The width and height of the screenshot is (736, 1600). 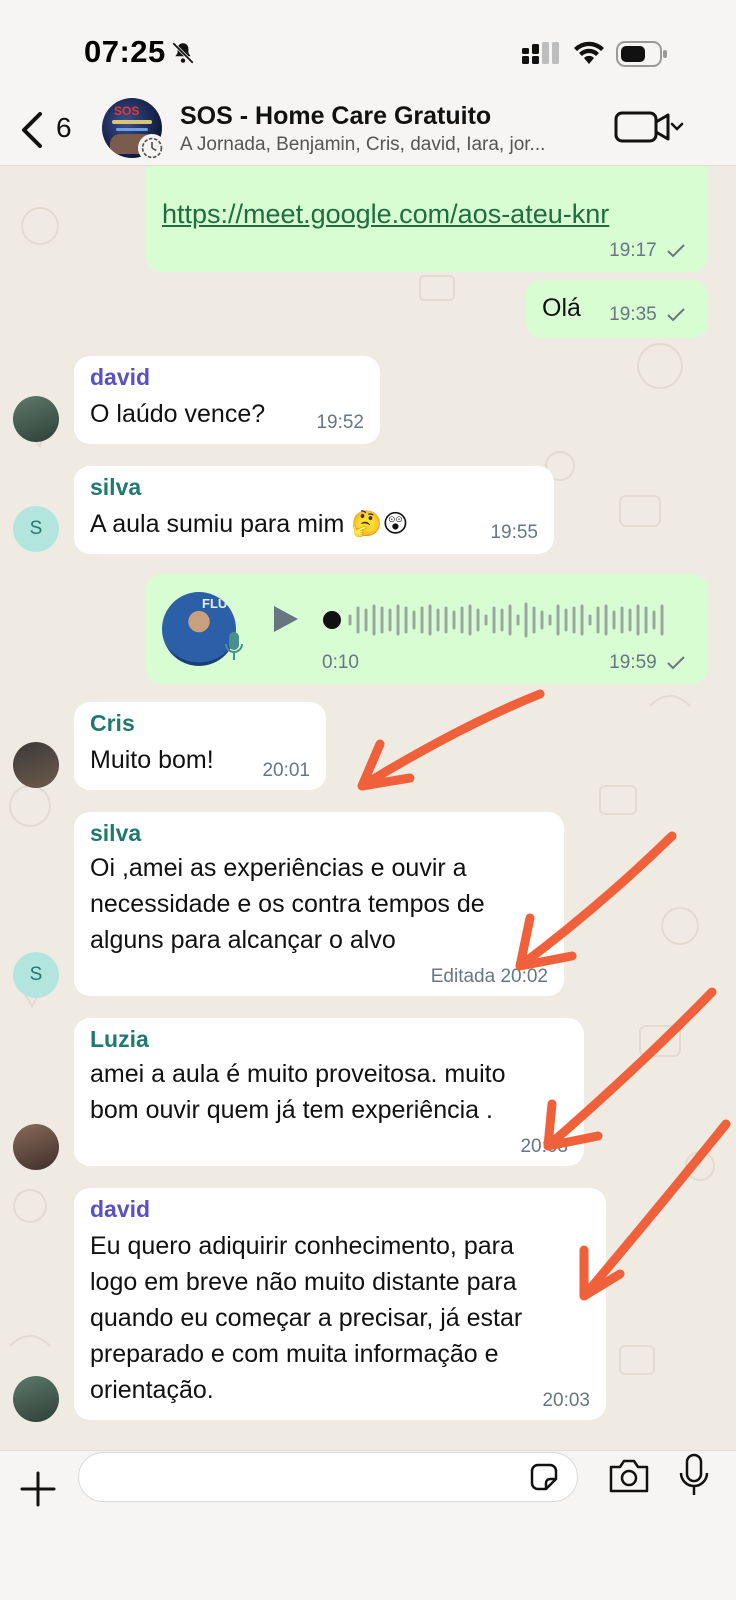 I want to click on message-incoming: silva A aula sumiu para mim 🤔😲 19:55, so click(x=314, y=510).